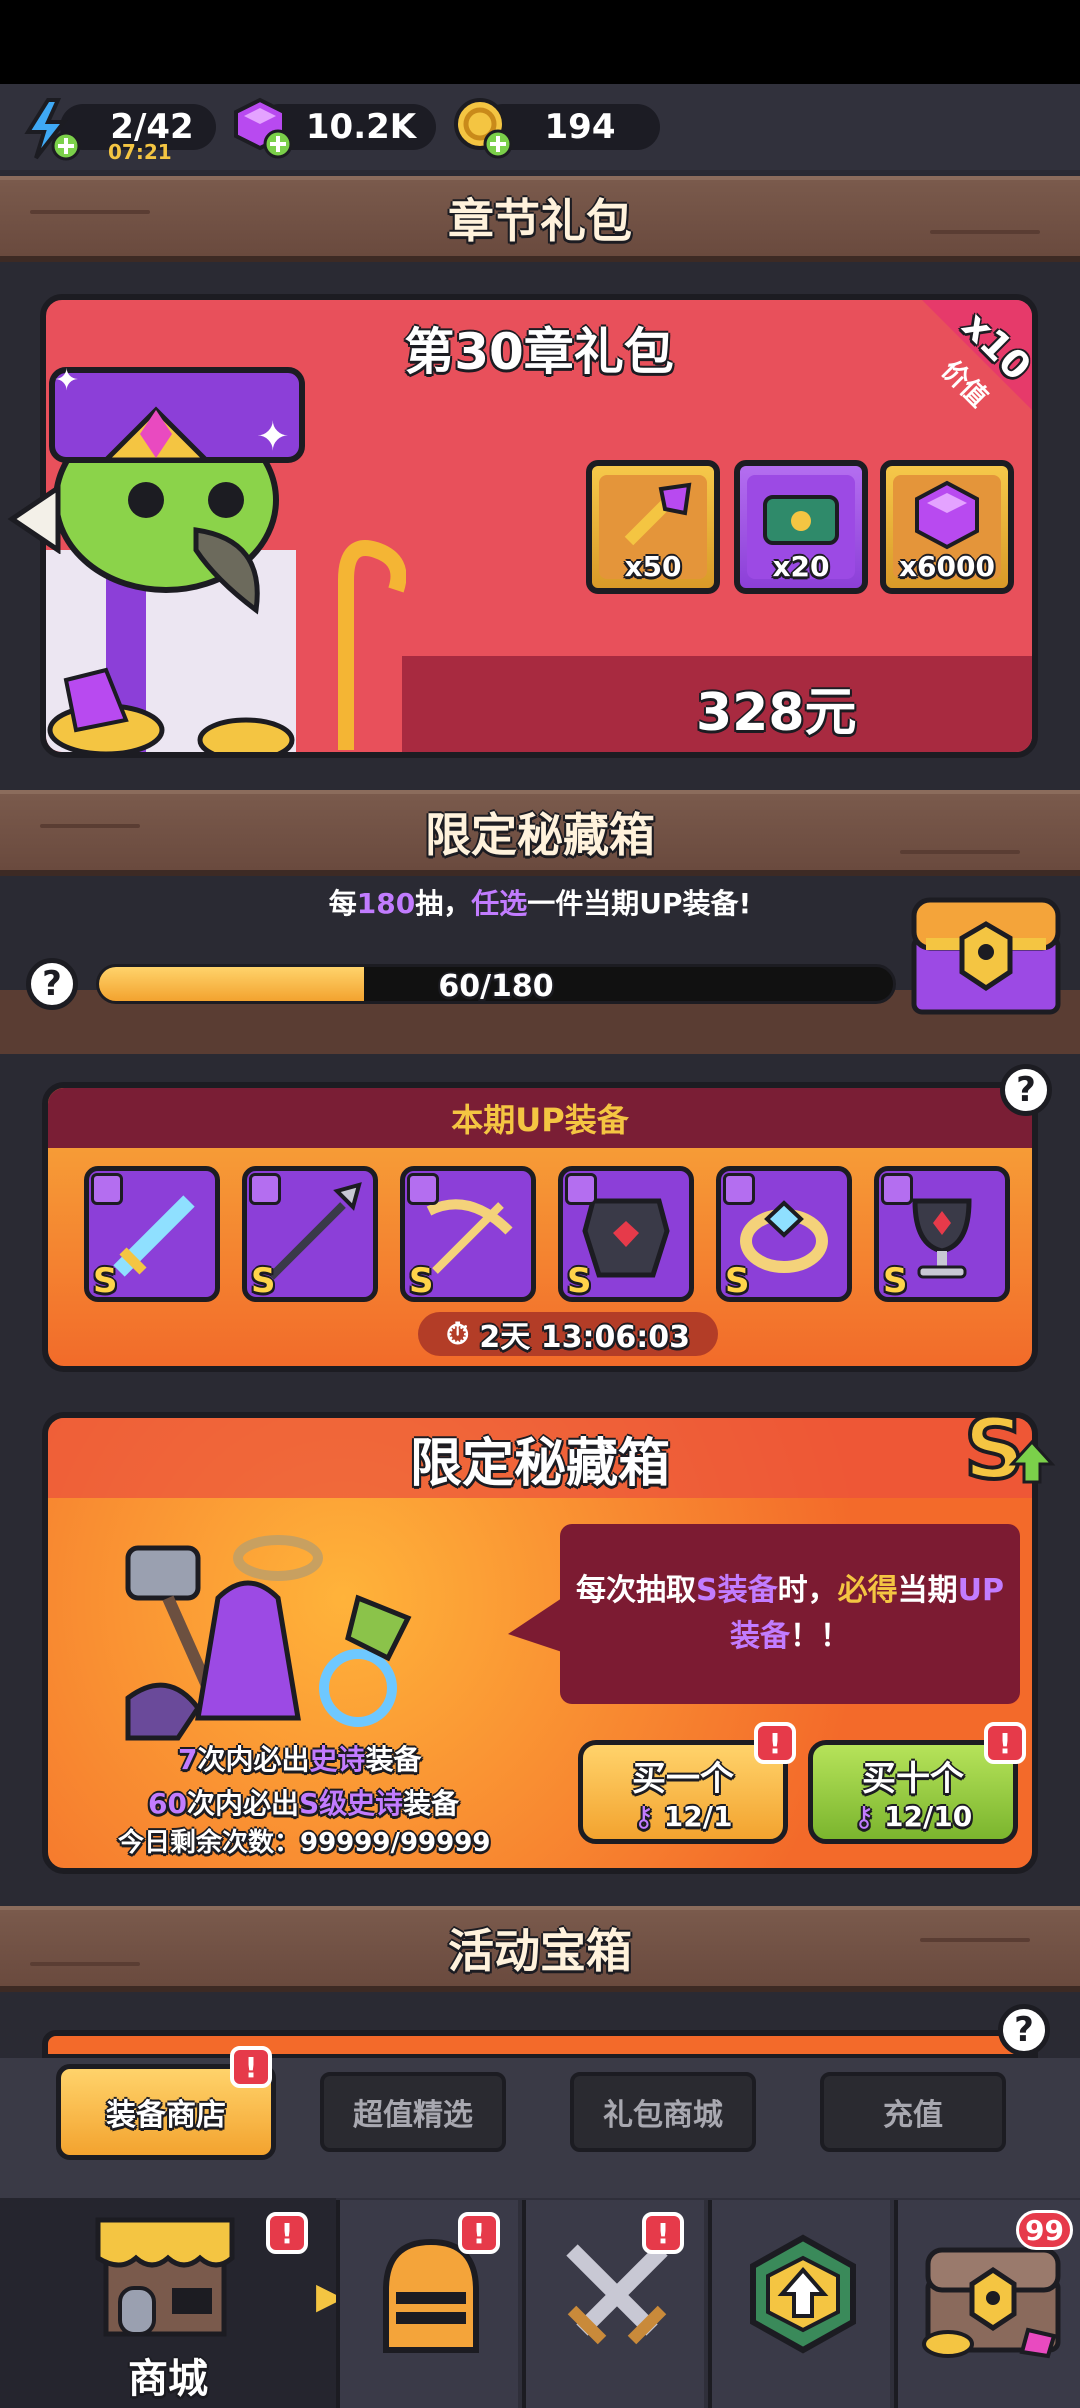 The width and height of the screenshot is (1080, 2408). What do you see at coordinates (140, 152) in the screenshot?
I see `energy-timer: 07:21` at bounding box center [140, 152].